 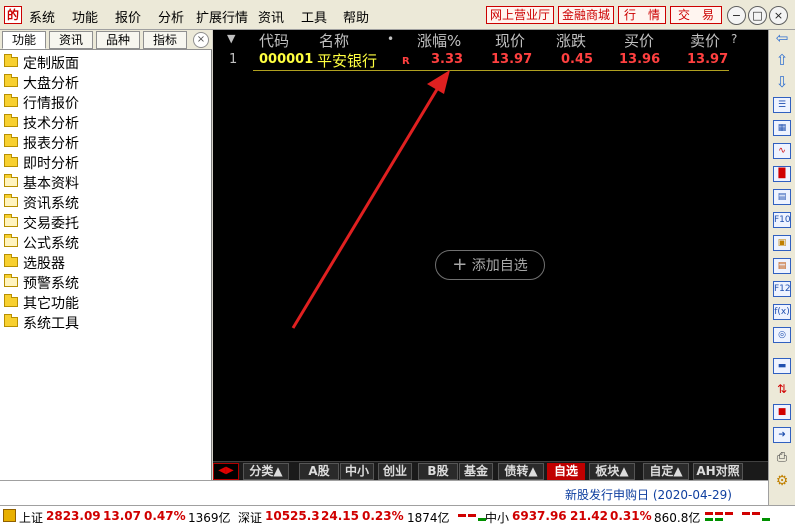 I want to click on maximize-button: □, so click(x=757, y=15).